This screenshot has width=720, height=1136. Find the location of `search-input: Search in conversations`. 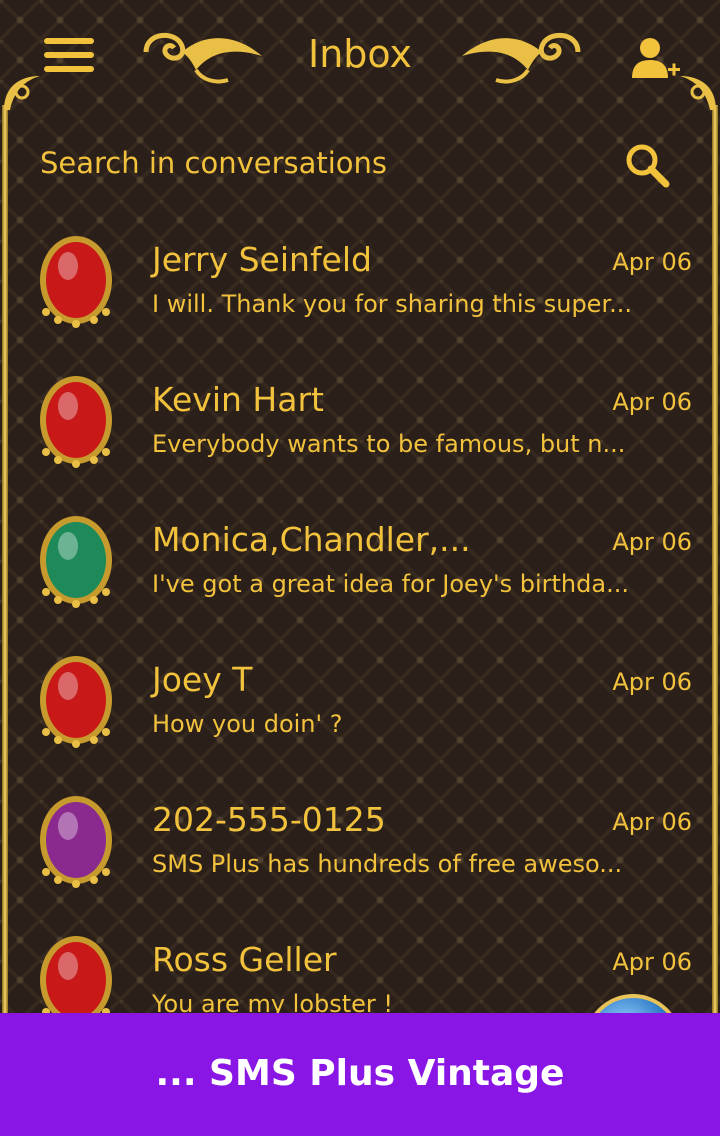

search-input: Search in conversations is located at coordinates (213, 163).